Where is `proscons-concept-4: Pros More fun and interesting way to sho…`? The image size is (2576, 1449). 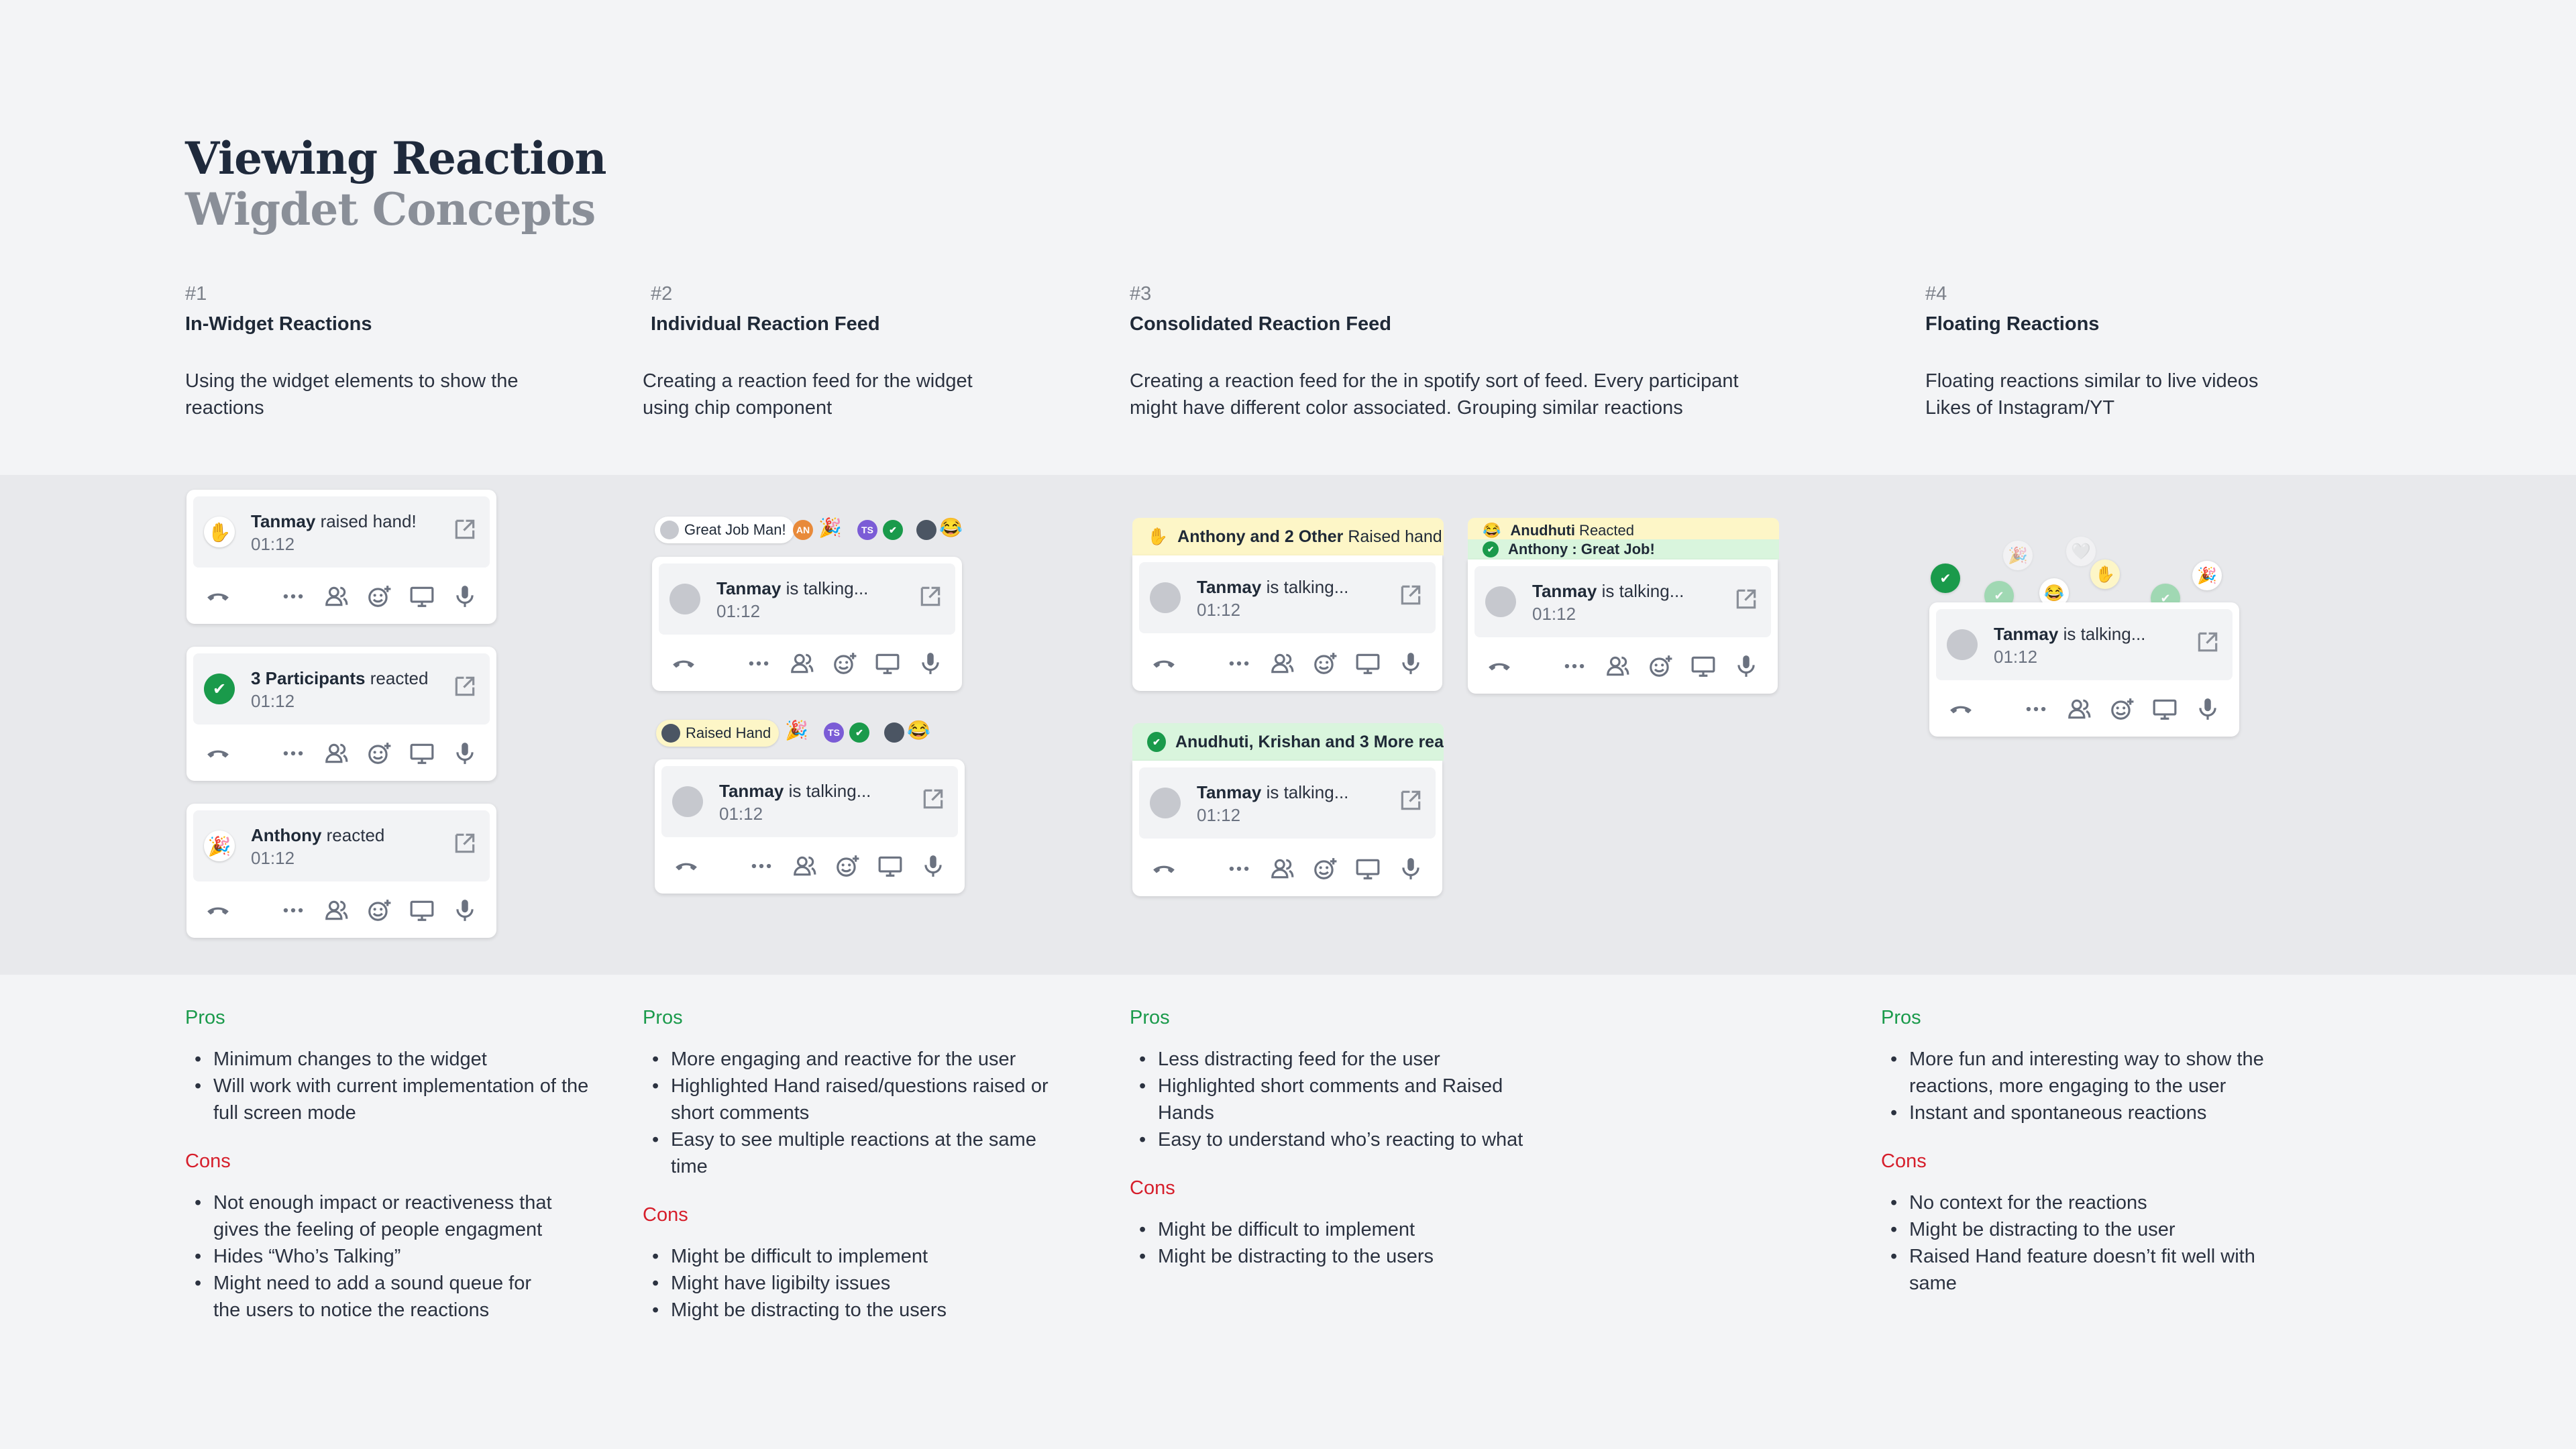
proscons-concept-4: Pros More fun and interesting way to sho… is located at coordinates (2095, 1150).